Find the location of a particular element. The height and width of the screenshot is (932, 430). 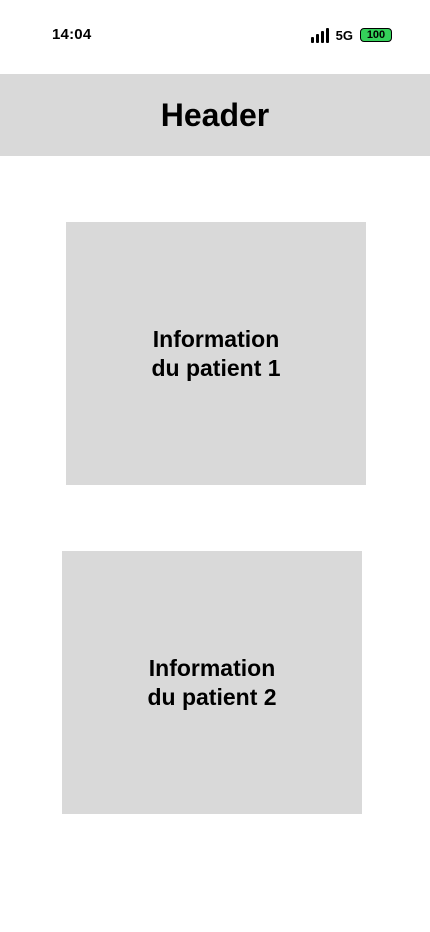

status-time: 14:04 is located at coordinates (72, 34).